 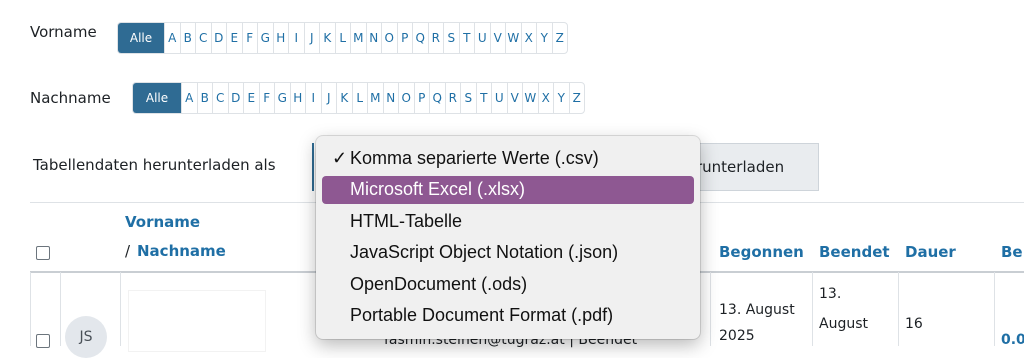 I want to click on download-button: runterladen, so click(x=753, y=167).